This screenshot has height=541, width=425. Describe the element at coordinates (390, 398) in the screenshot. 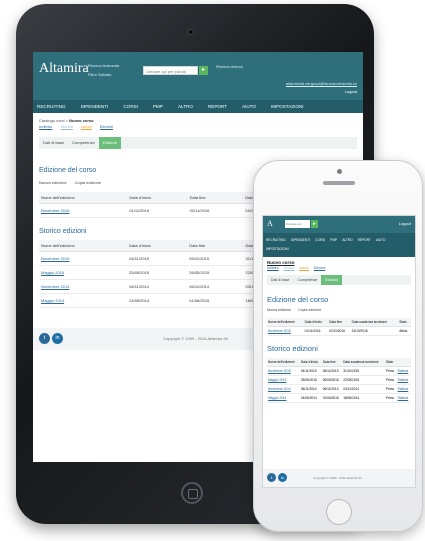

I see `cell: Primo` at that location.